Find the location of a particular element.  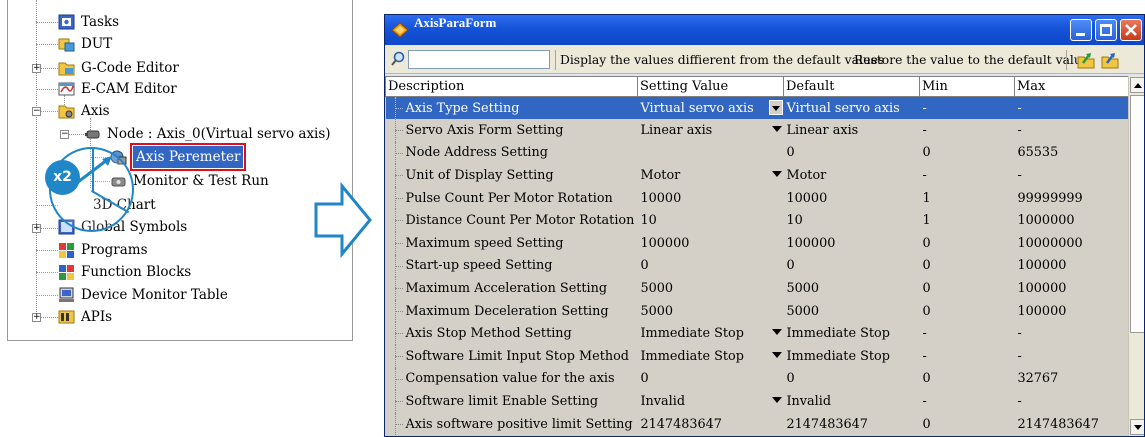

parameter-description-text: Pulse Count Per Motor Rotation is located at coordinates (509, 198).